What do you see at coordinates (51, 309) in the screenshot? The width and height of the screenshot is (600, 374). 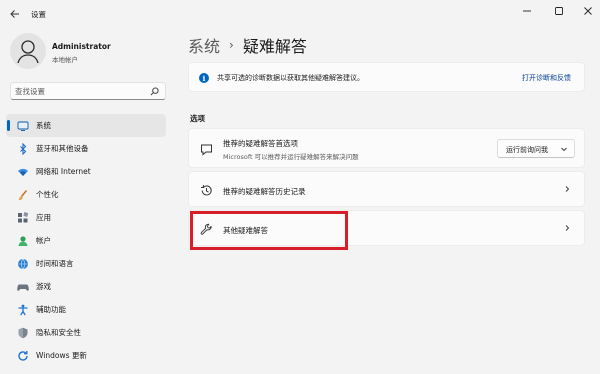 I see `sidebar-item-label: 辅助功能` at bounding box center [51, 309].